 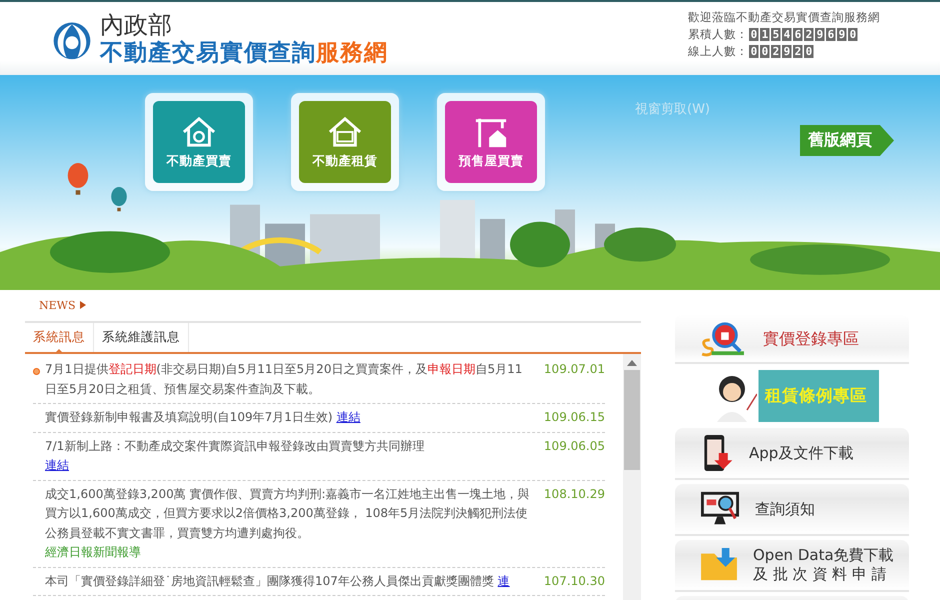 What do you see at coordinates (574, 581) in the screenshot?
I see `news-date: 107.10.30` at bounding box center [574, 581].